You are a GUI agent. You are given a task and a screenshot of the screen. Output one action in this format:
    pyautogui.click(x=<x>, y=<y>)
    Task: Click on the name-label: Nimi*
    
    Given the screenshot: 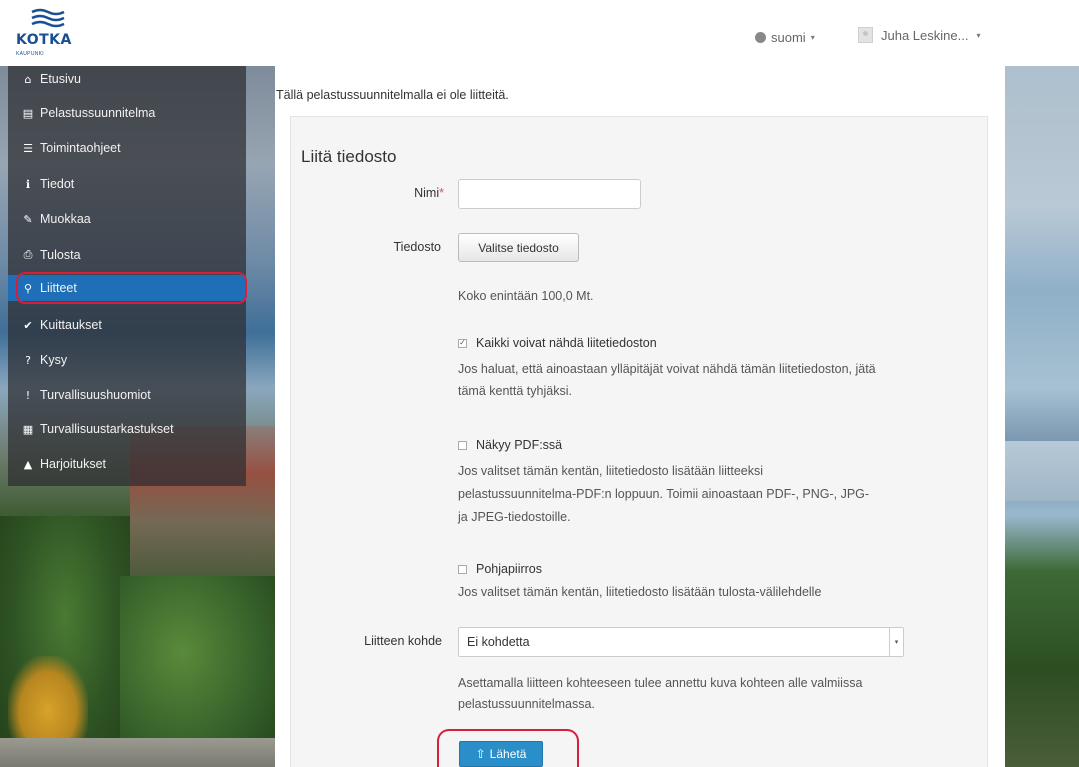 What is the action you would take?
    pyautogui.click(x=412, y=193)
    